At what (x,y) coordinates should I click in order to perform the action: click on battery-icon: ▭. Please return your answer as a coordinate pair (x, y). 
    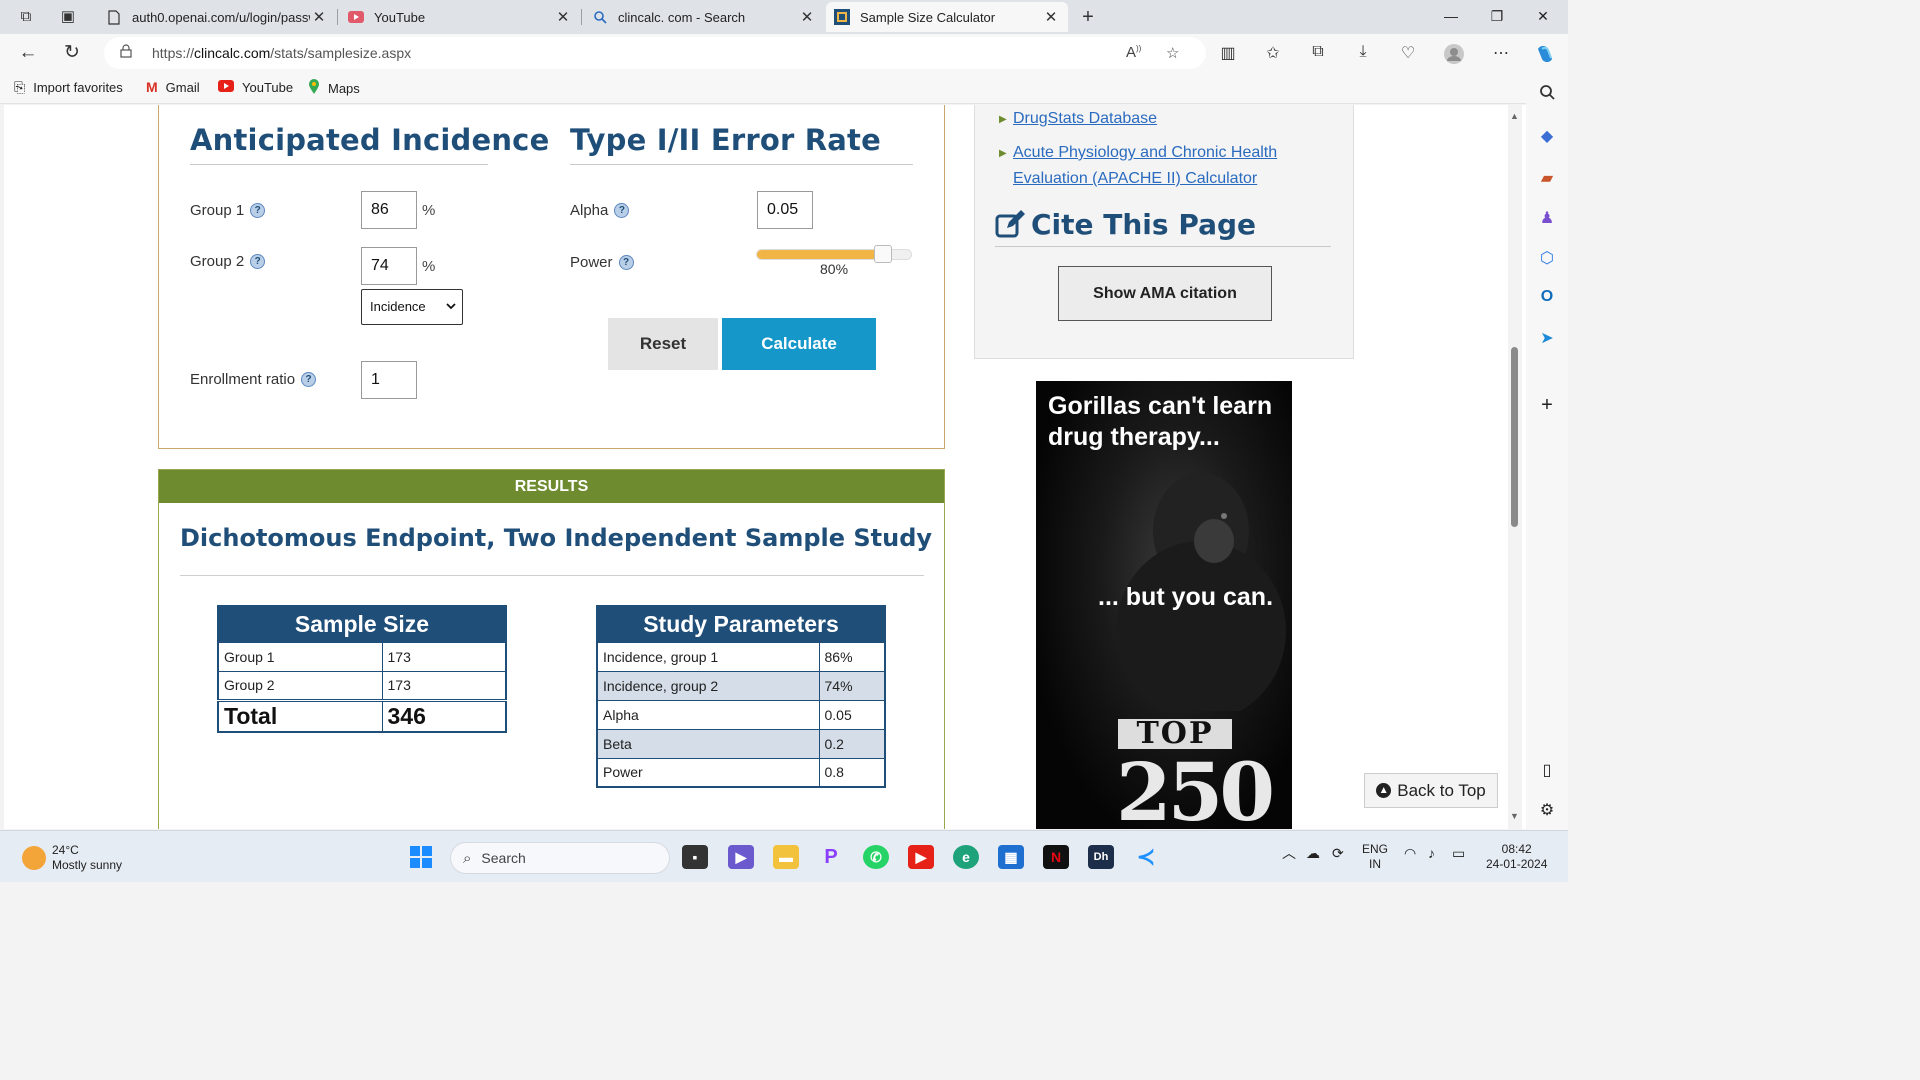
    Looking at the image, I should click on (1458, 853).